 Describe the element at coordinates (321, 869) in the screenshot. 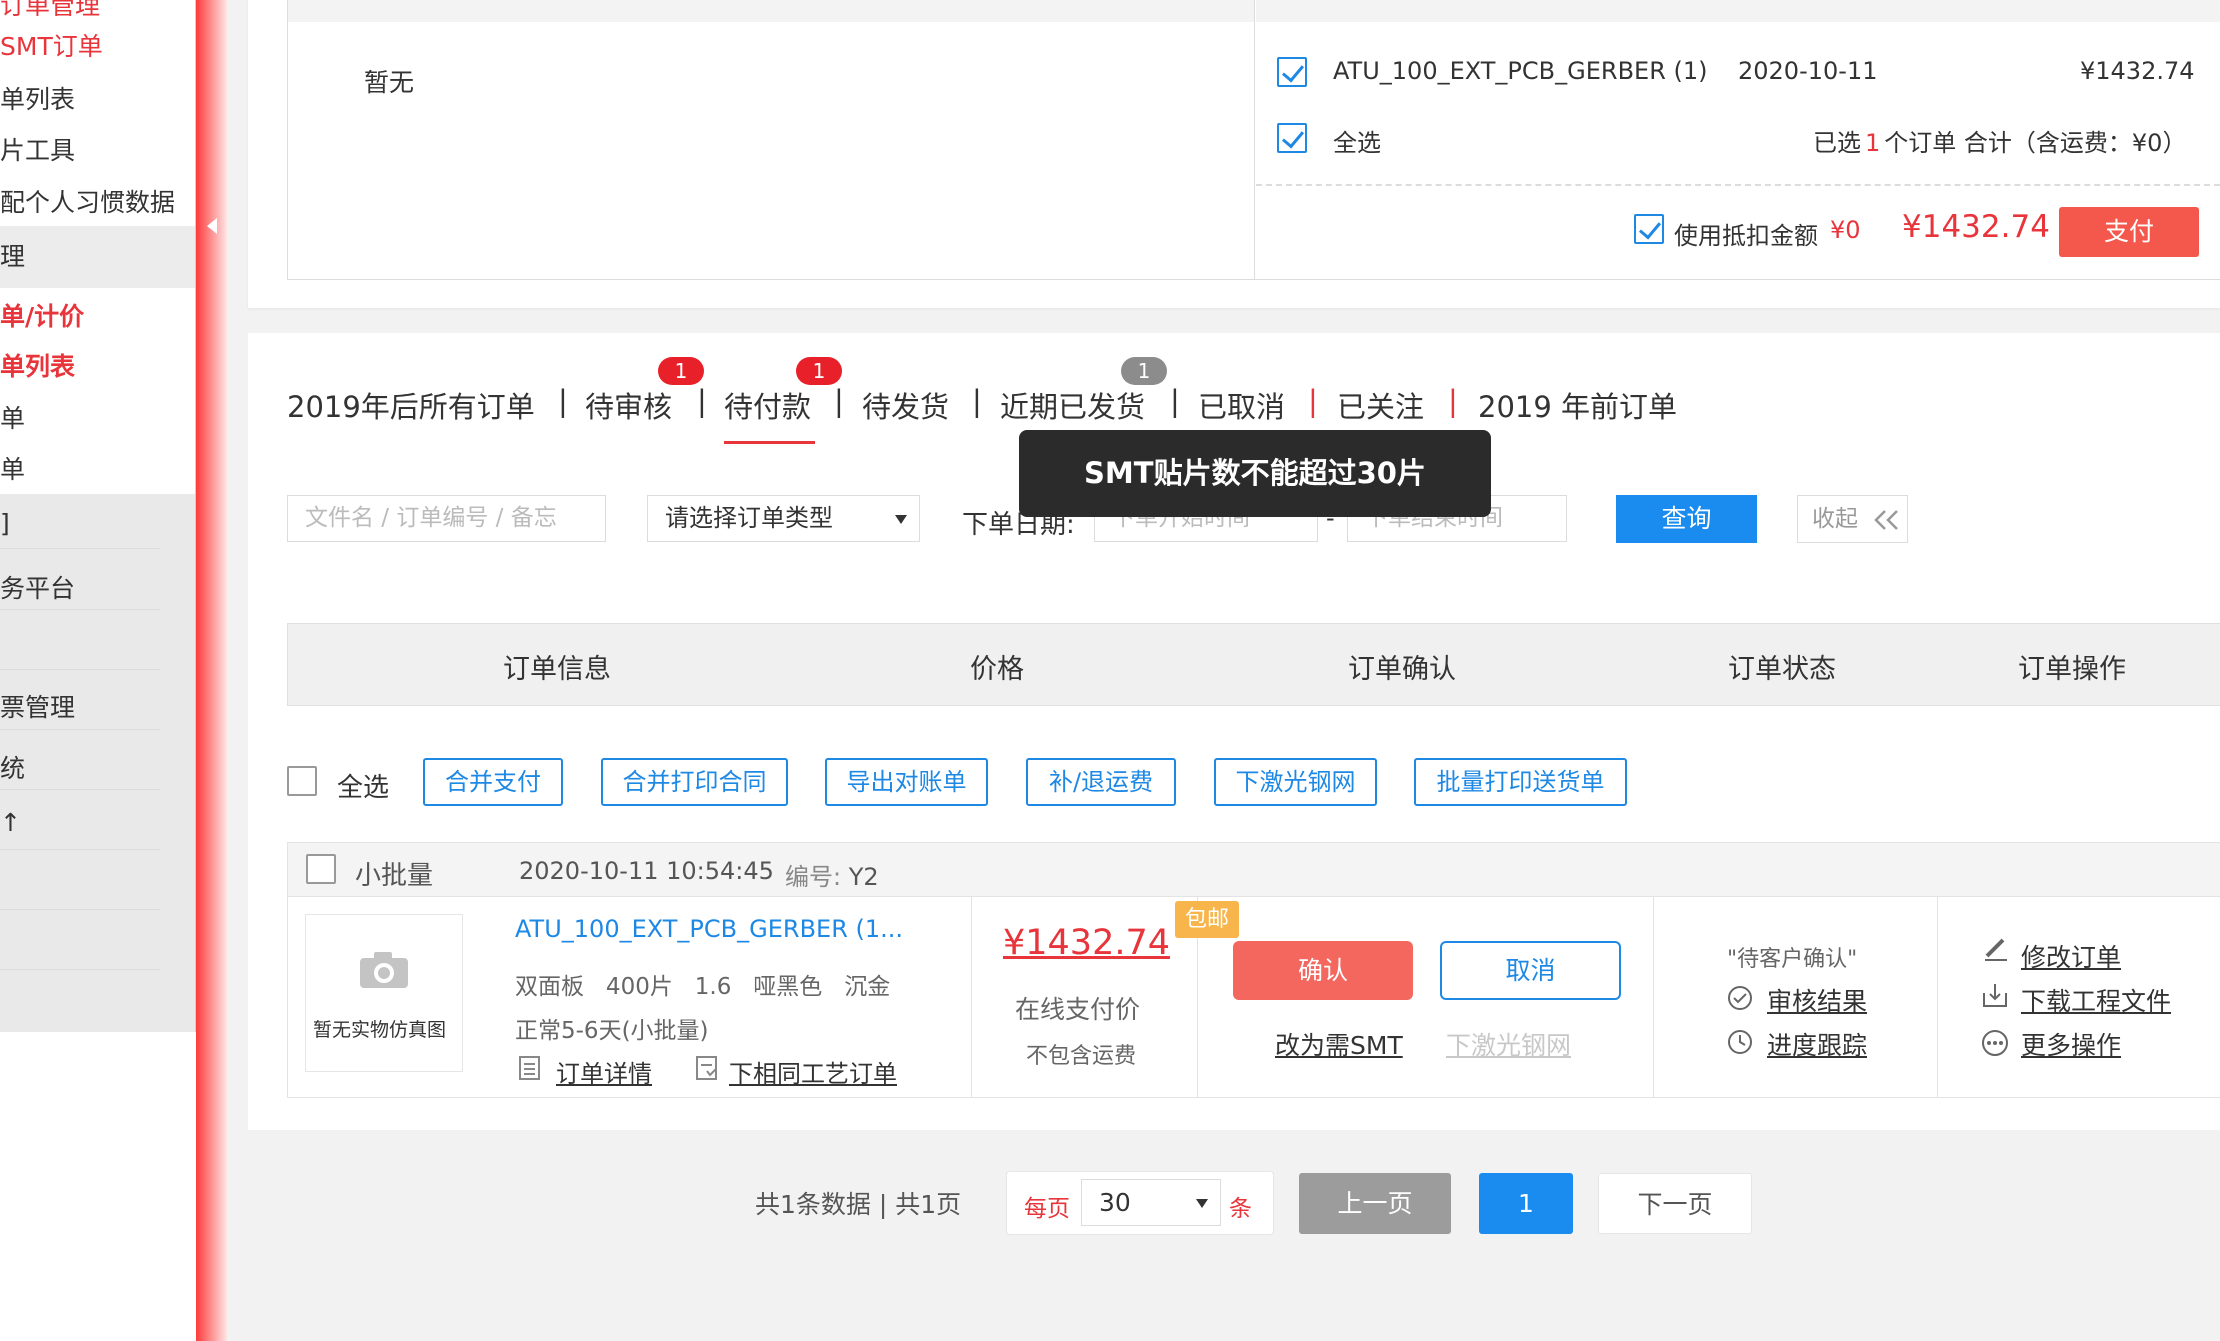

I see `order-checkbox` at that location.